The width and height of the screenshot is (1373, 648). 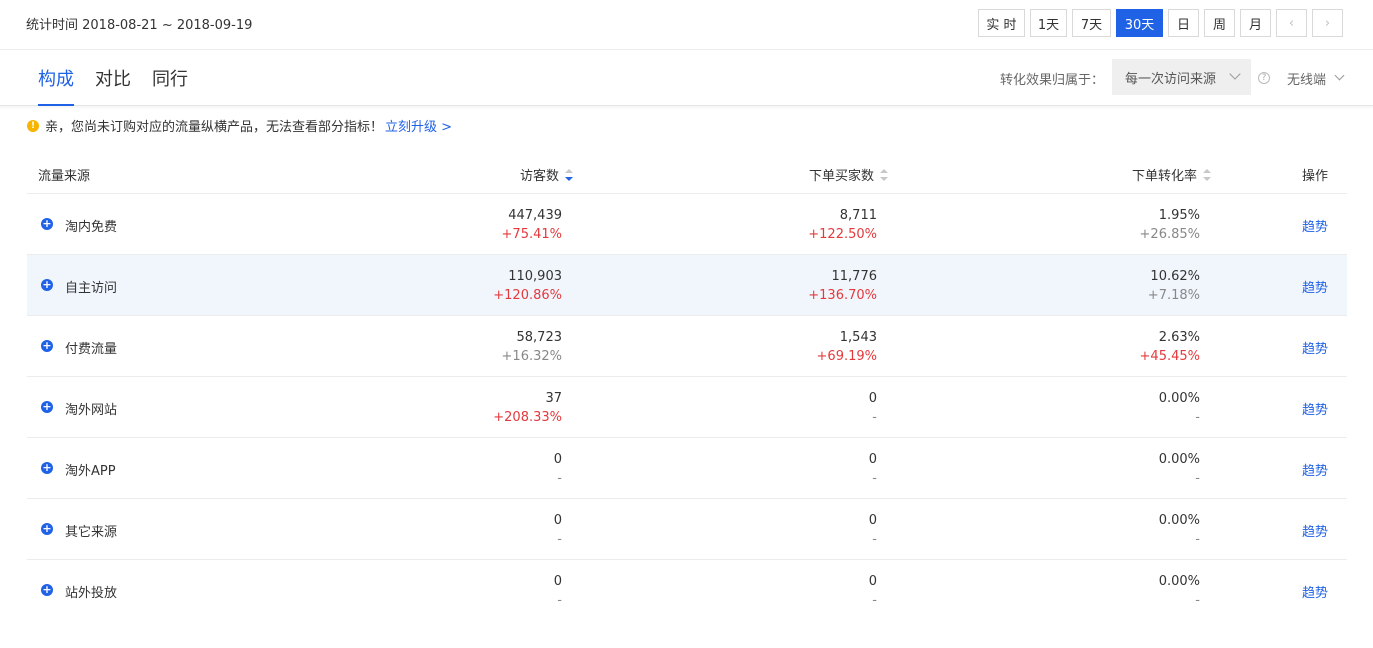 What do you see at coordinates (170, 85) in the screenshot?
I see `tab-peers: 同行` at bounding box center [170, 85].